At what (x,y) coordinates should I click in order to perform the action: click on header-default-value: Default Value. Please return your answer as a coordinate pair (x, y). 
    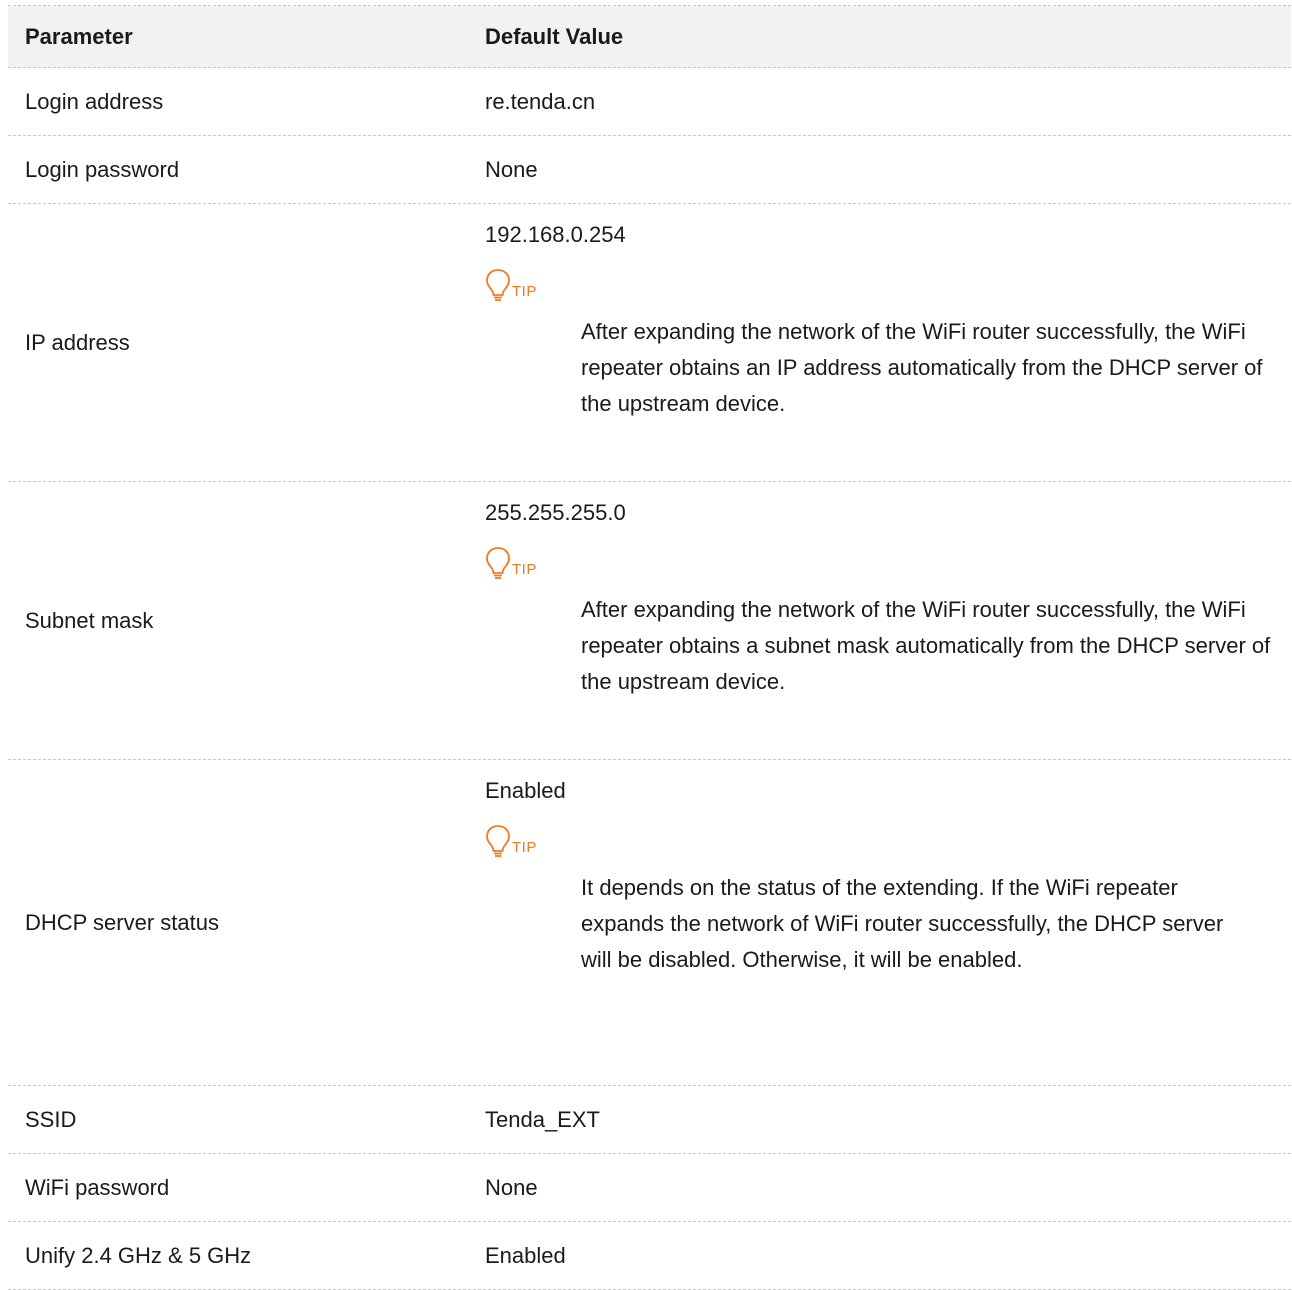
    Looking at the image, I should click on (554, 36).